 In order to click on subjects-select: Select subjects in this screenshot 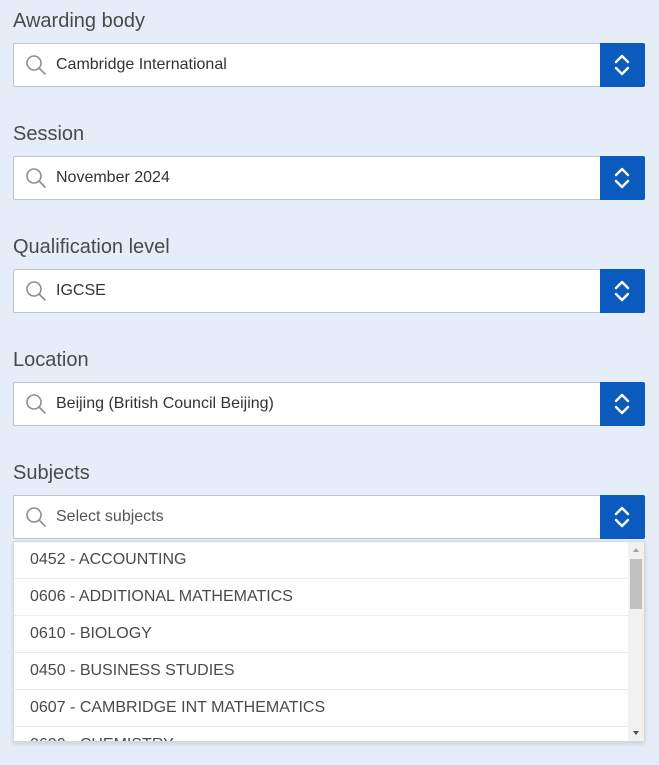, I will do `click(329, 517)`.